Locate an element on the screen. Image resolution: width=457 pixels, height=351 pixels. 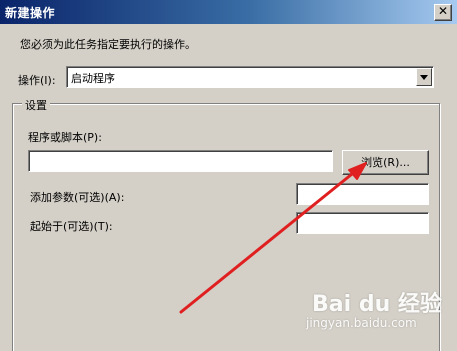
window-title: 新建操作 is located at coordinates (30, 13).